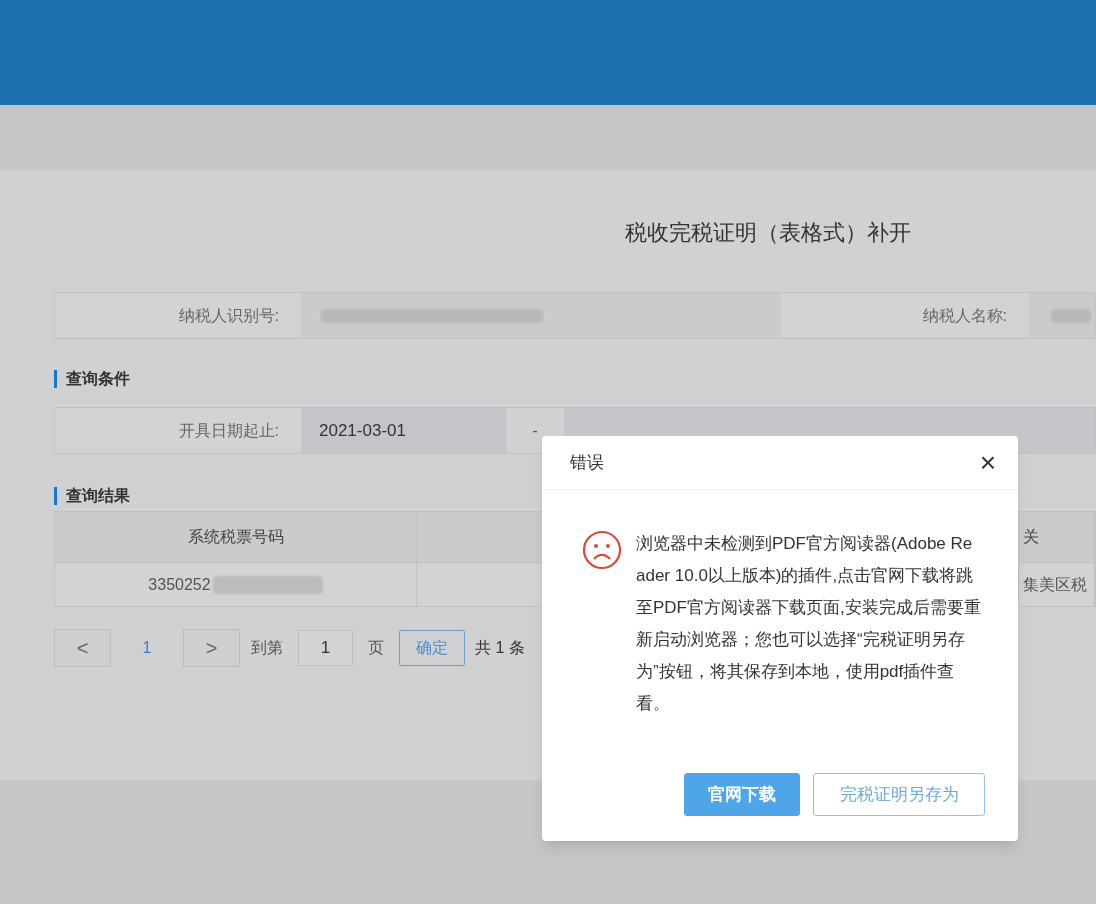 The height and width of the screenshot is (904, 1096). I want to click on sad-face-icon, so click(602, 550).